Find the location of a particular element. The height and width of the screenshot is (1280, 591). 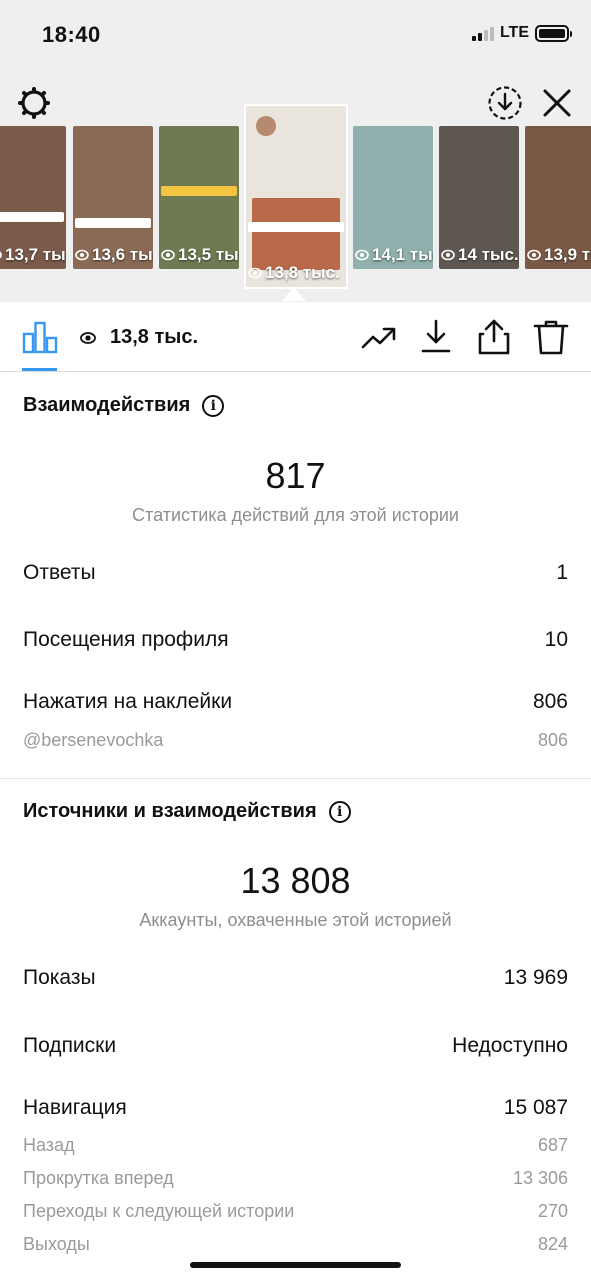

toolbar-views-count: 13,8 тыс. is located at coordinates (154, 337).